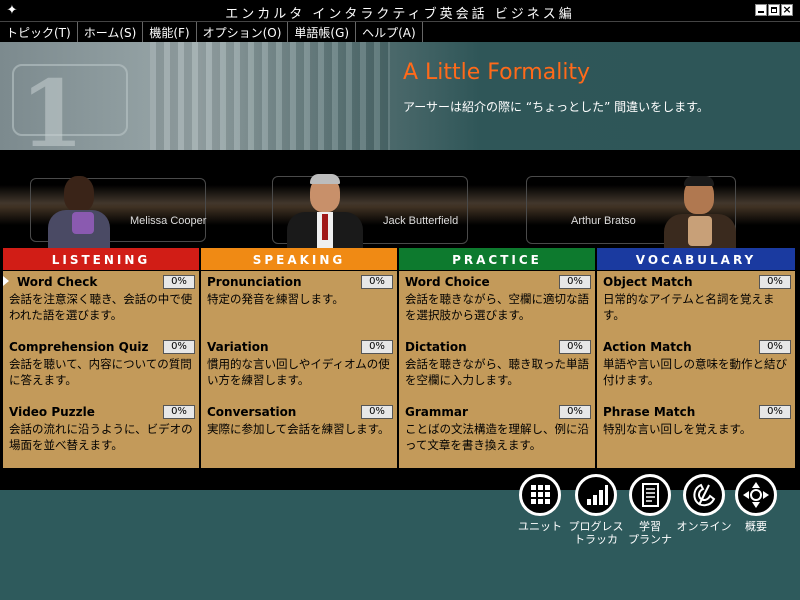 The height and width of the screenshot is (600, 800). Describe the element at coordinates (596, 539) in the screenshot. I see `nav-label-line2: トラッカ` at that location.